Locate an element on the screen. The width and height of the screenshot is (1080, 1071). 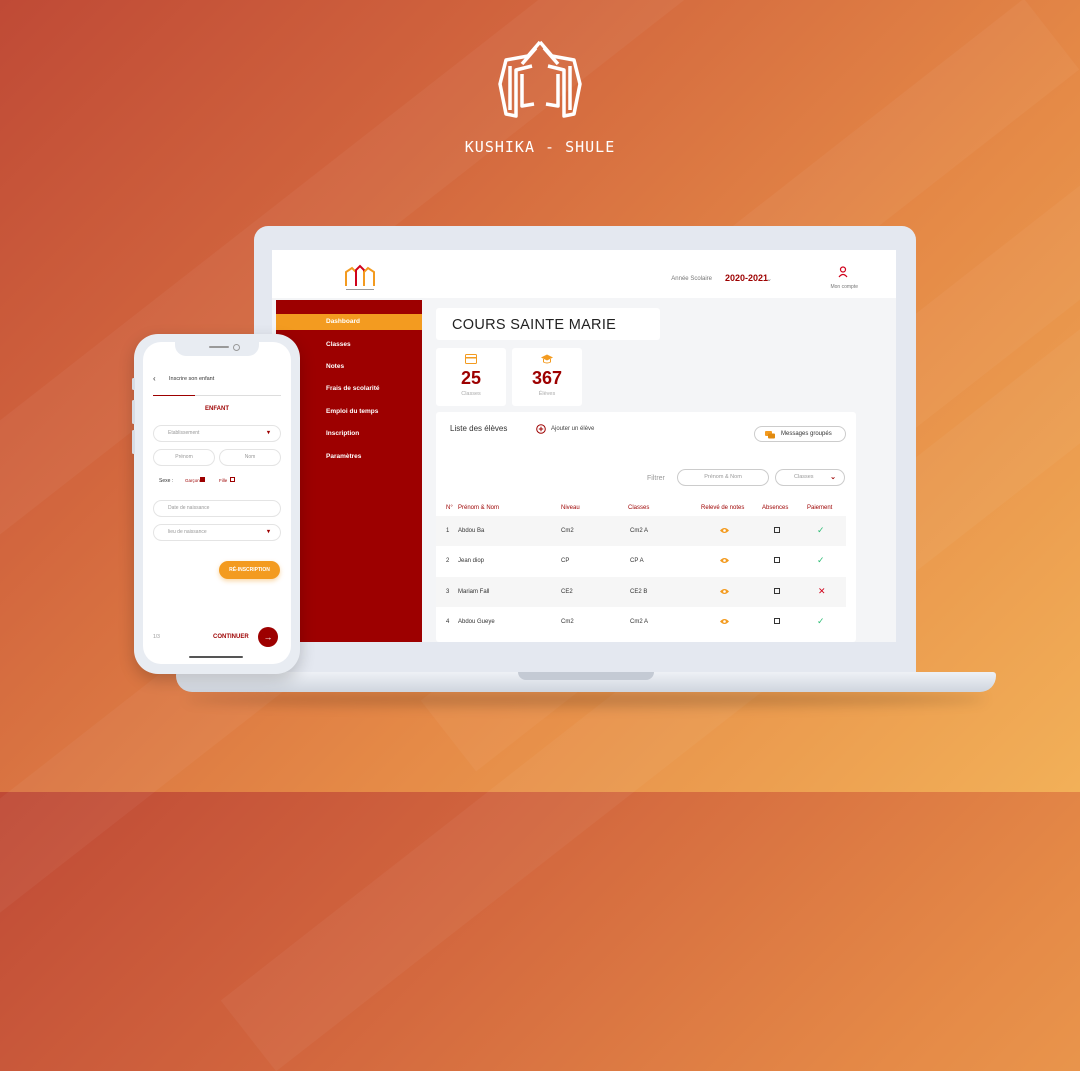
firstname-field: Prénom is located at coordinates (184, 457).